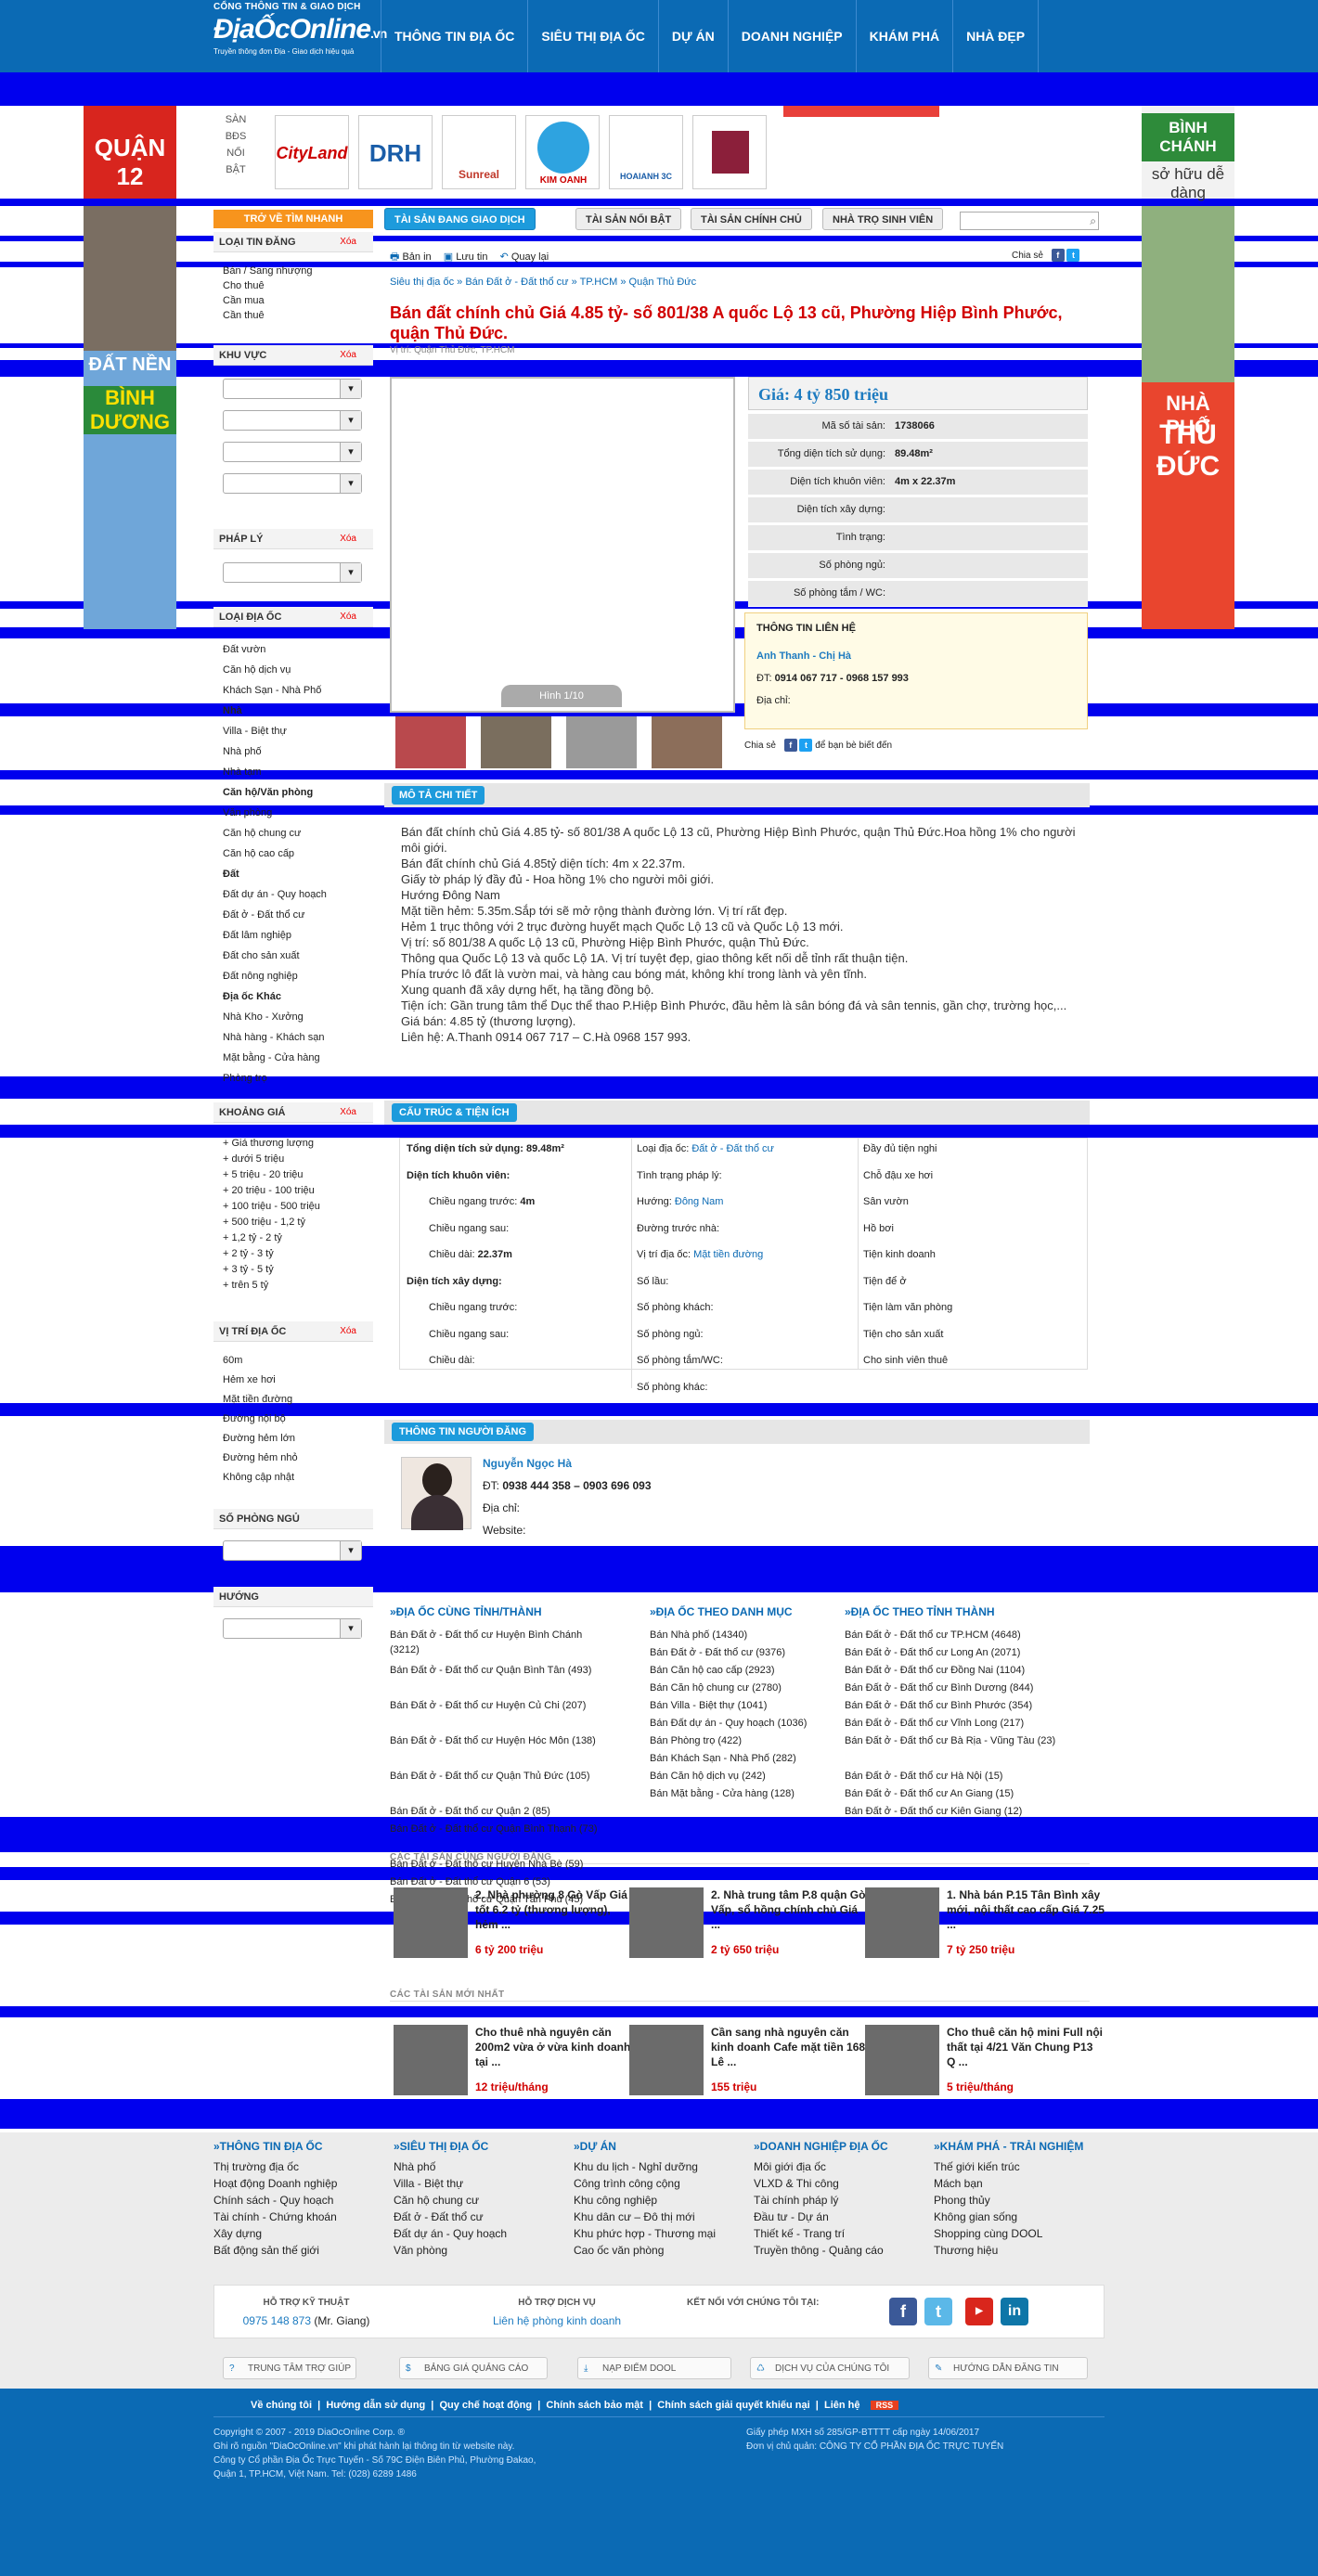 The height and width of the screenshot is (2576, 1318). I want to click on related-link: Bán Đất ở - Đất thổ cư Huyện Nhà Bè (59), so click(501, 1865).